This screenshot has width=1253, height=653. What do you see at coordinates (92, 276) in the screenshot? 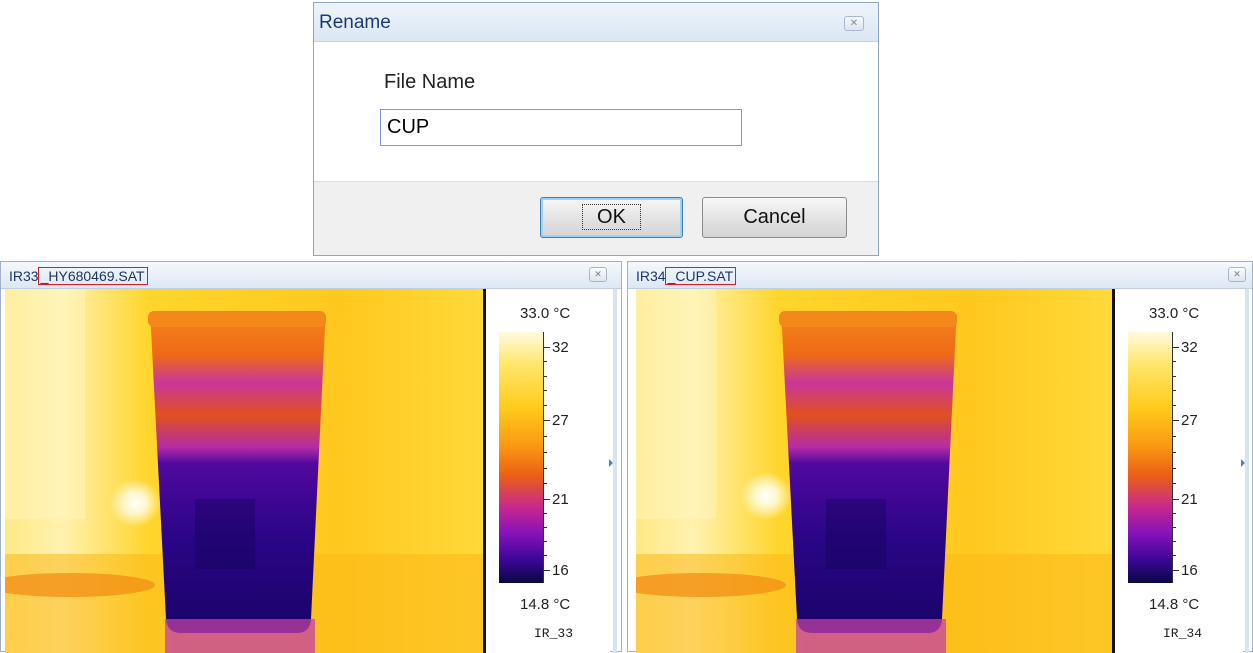
I see `window-title-filename: _HY680469.SAT` at bounding box center [92, 276].